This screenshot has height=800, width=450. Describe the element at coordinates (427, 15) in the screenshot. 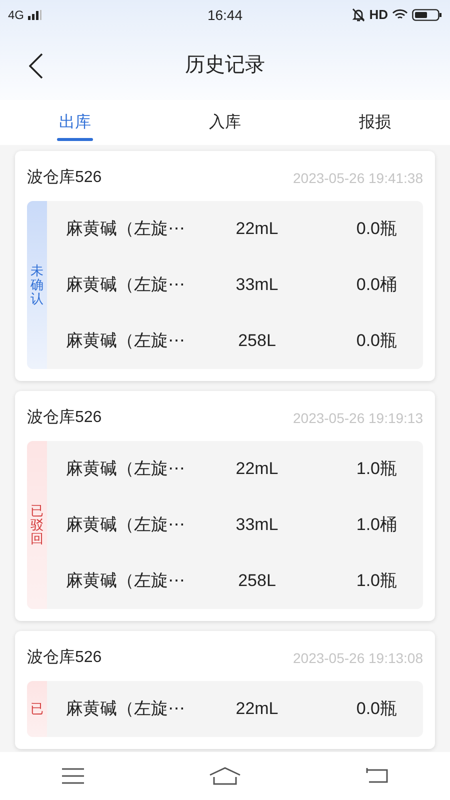

I see `battery-icon` at that location.